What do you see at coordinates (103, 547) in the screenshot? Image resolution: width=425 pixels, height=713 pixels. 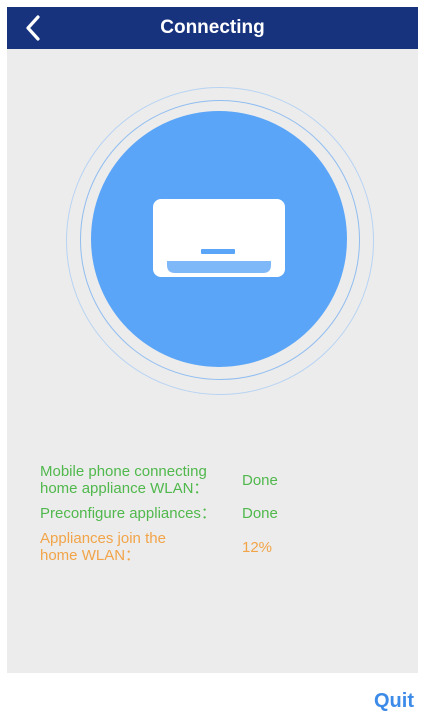 I see `status-label: Appliances join the home WLAN：` at bounding box center [103, 547].